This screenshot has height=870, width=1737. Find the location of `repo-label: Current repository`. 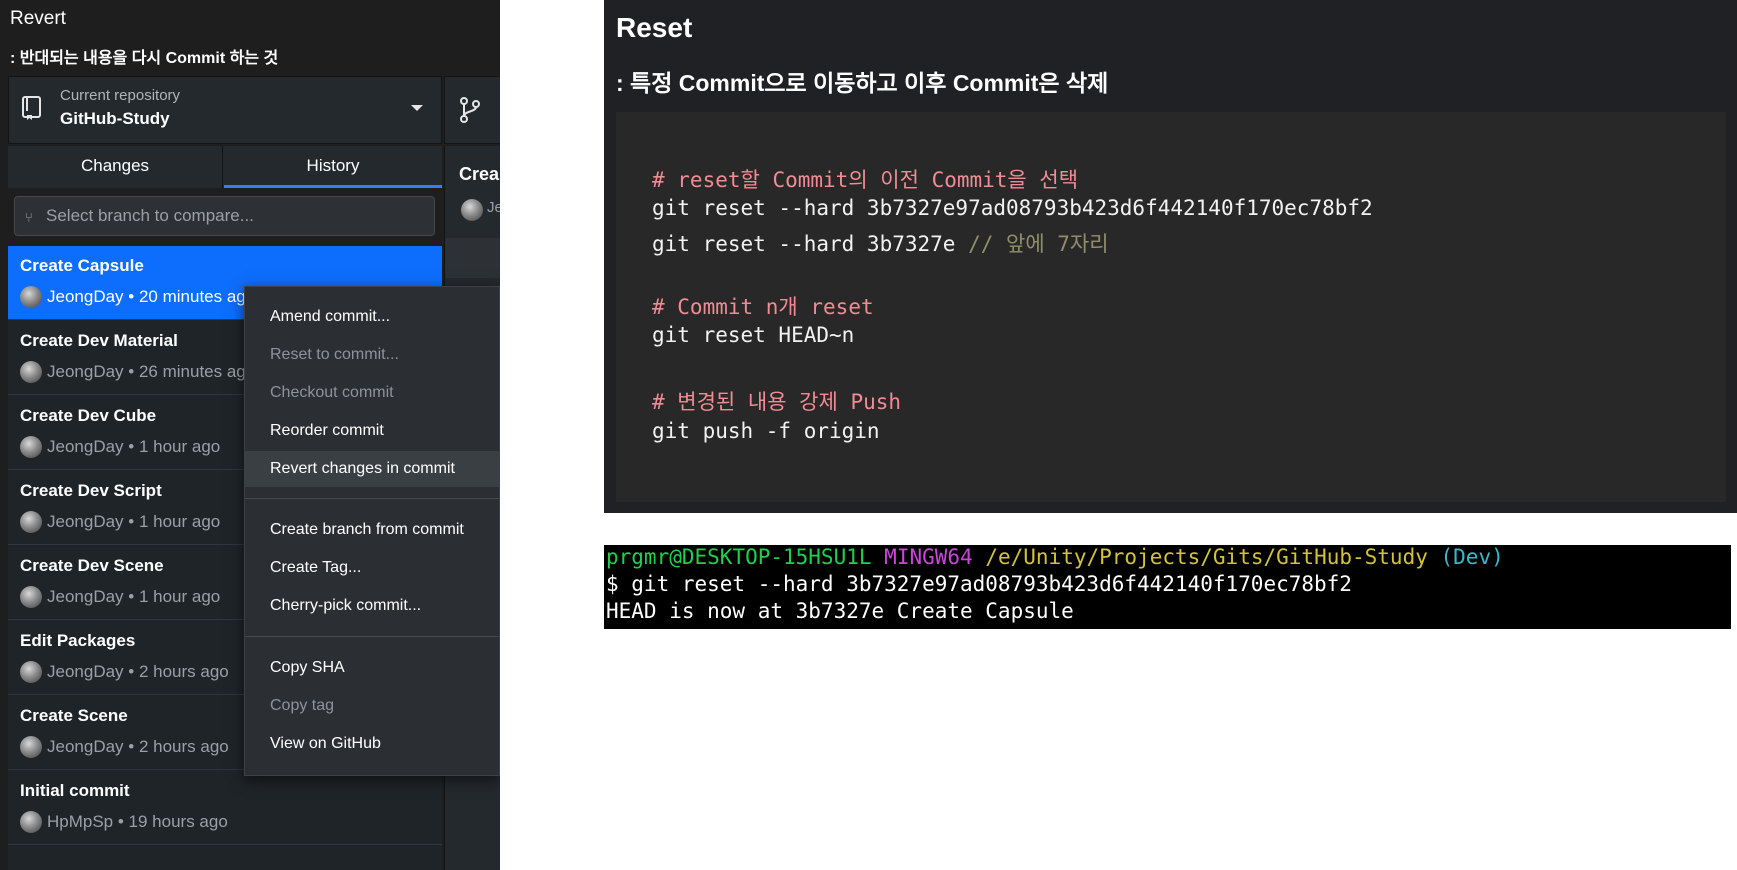

repo-label: Current repository is located at coordinates (120, 95).